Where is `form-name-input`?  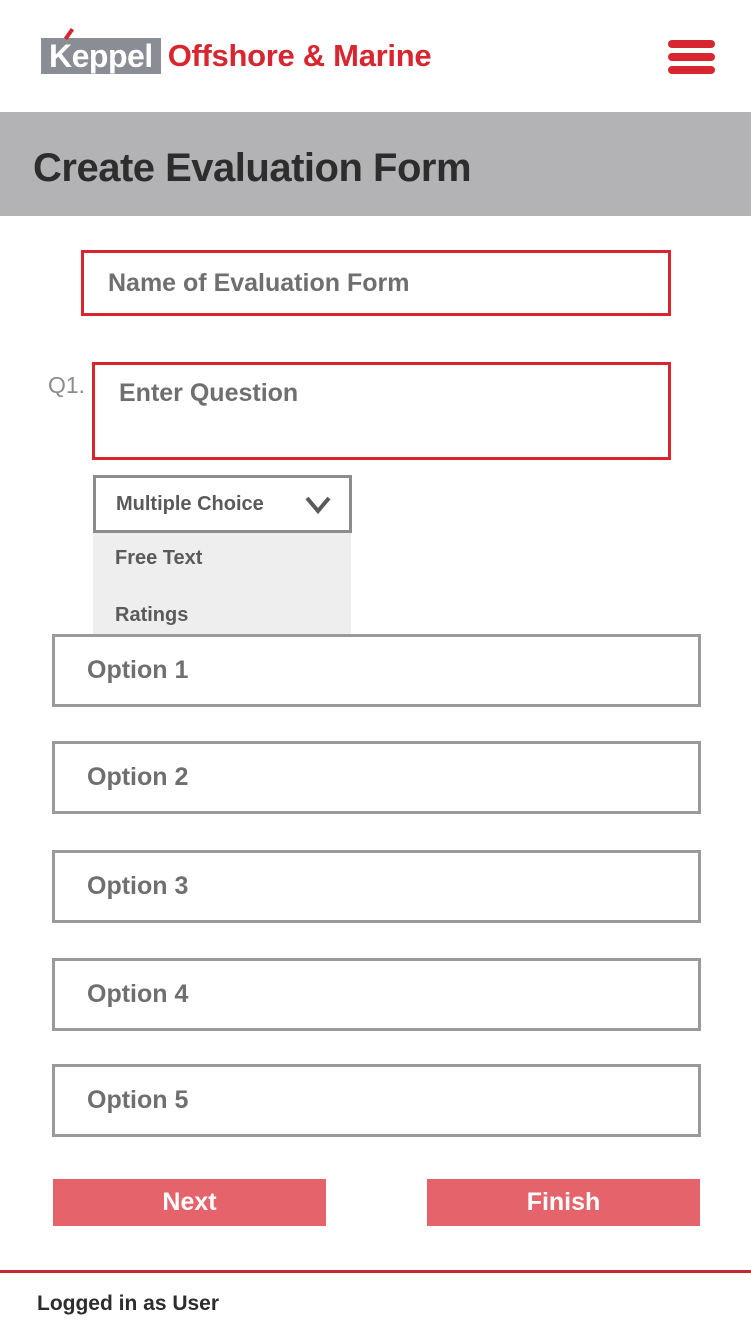
form-name-input is located at coordinates (376, 283).